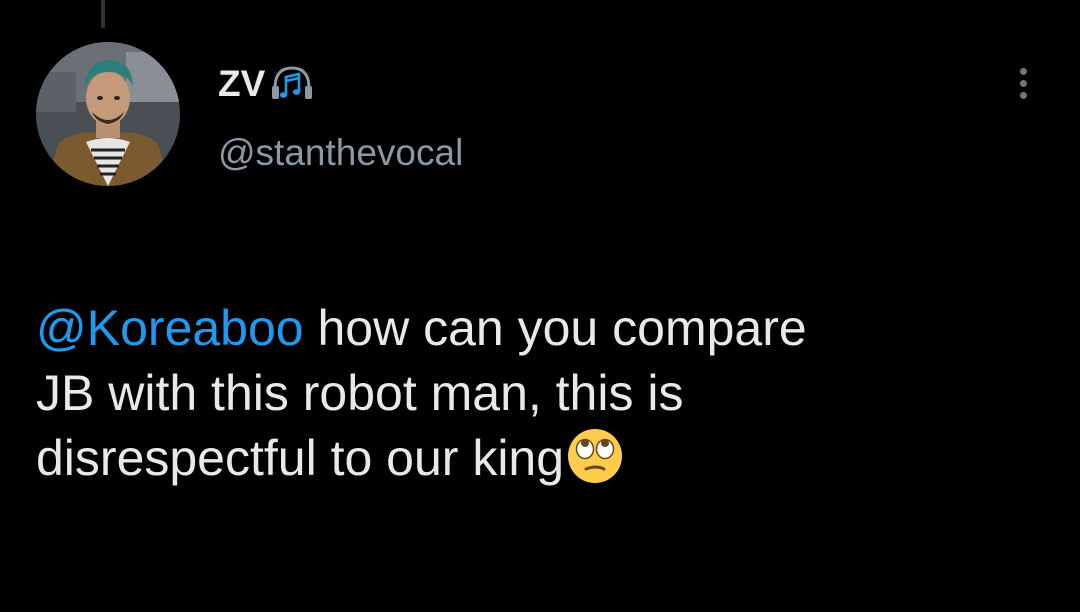 This screenshot has width=1080, height=612. What do you see at coordinates (1023, 71) in the screenshot?
I see `more-vertical-icon` at bounding box center [1023, 71].